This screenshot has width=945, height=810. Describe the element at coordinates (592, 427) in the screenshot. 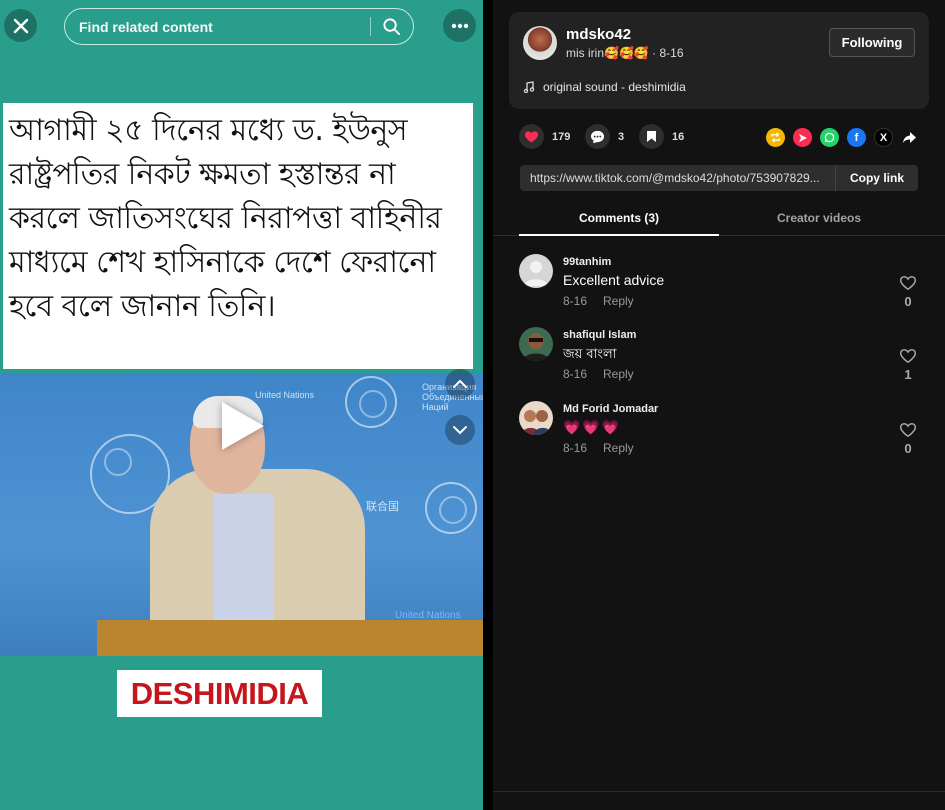

I see `comment-text: 💗💗💗` at that location.